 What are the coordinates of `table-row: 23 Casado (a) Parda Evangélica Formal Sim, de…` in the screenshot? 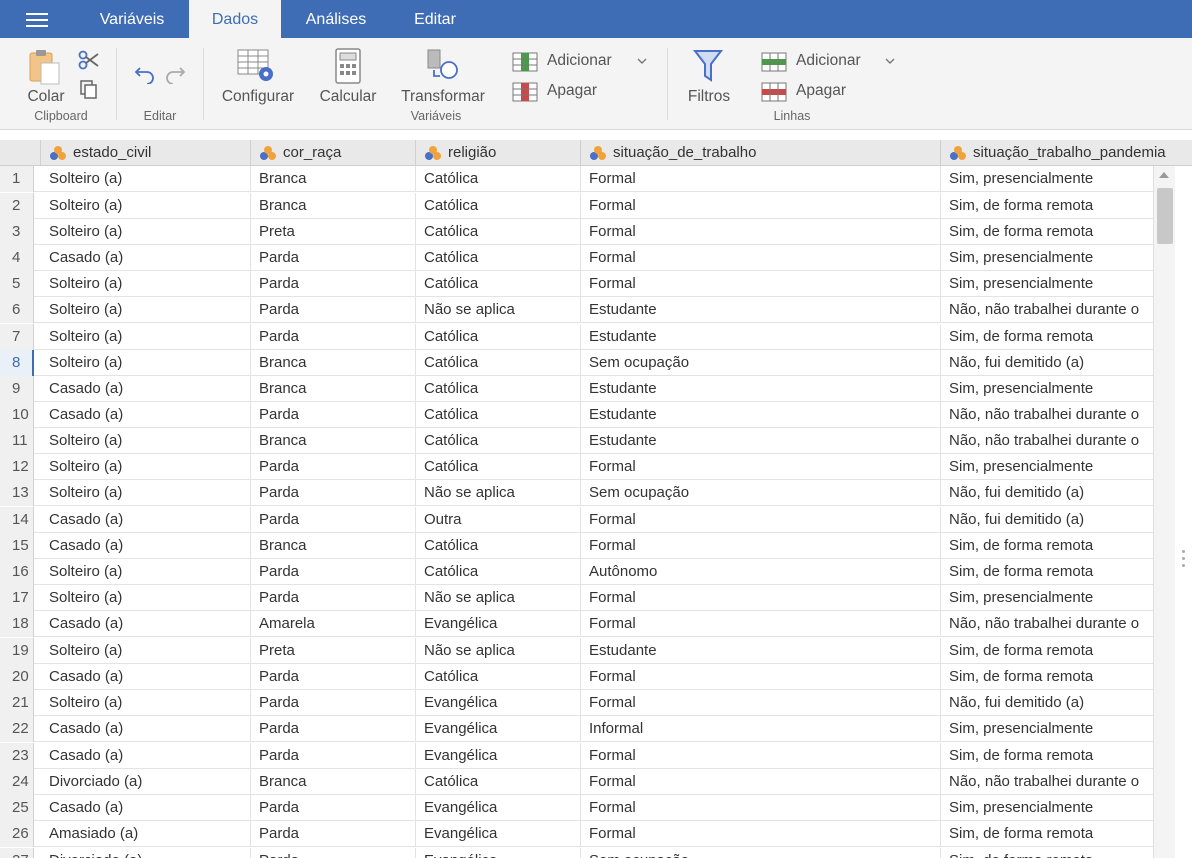 It's located at (587, 756).